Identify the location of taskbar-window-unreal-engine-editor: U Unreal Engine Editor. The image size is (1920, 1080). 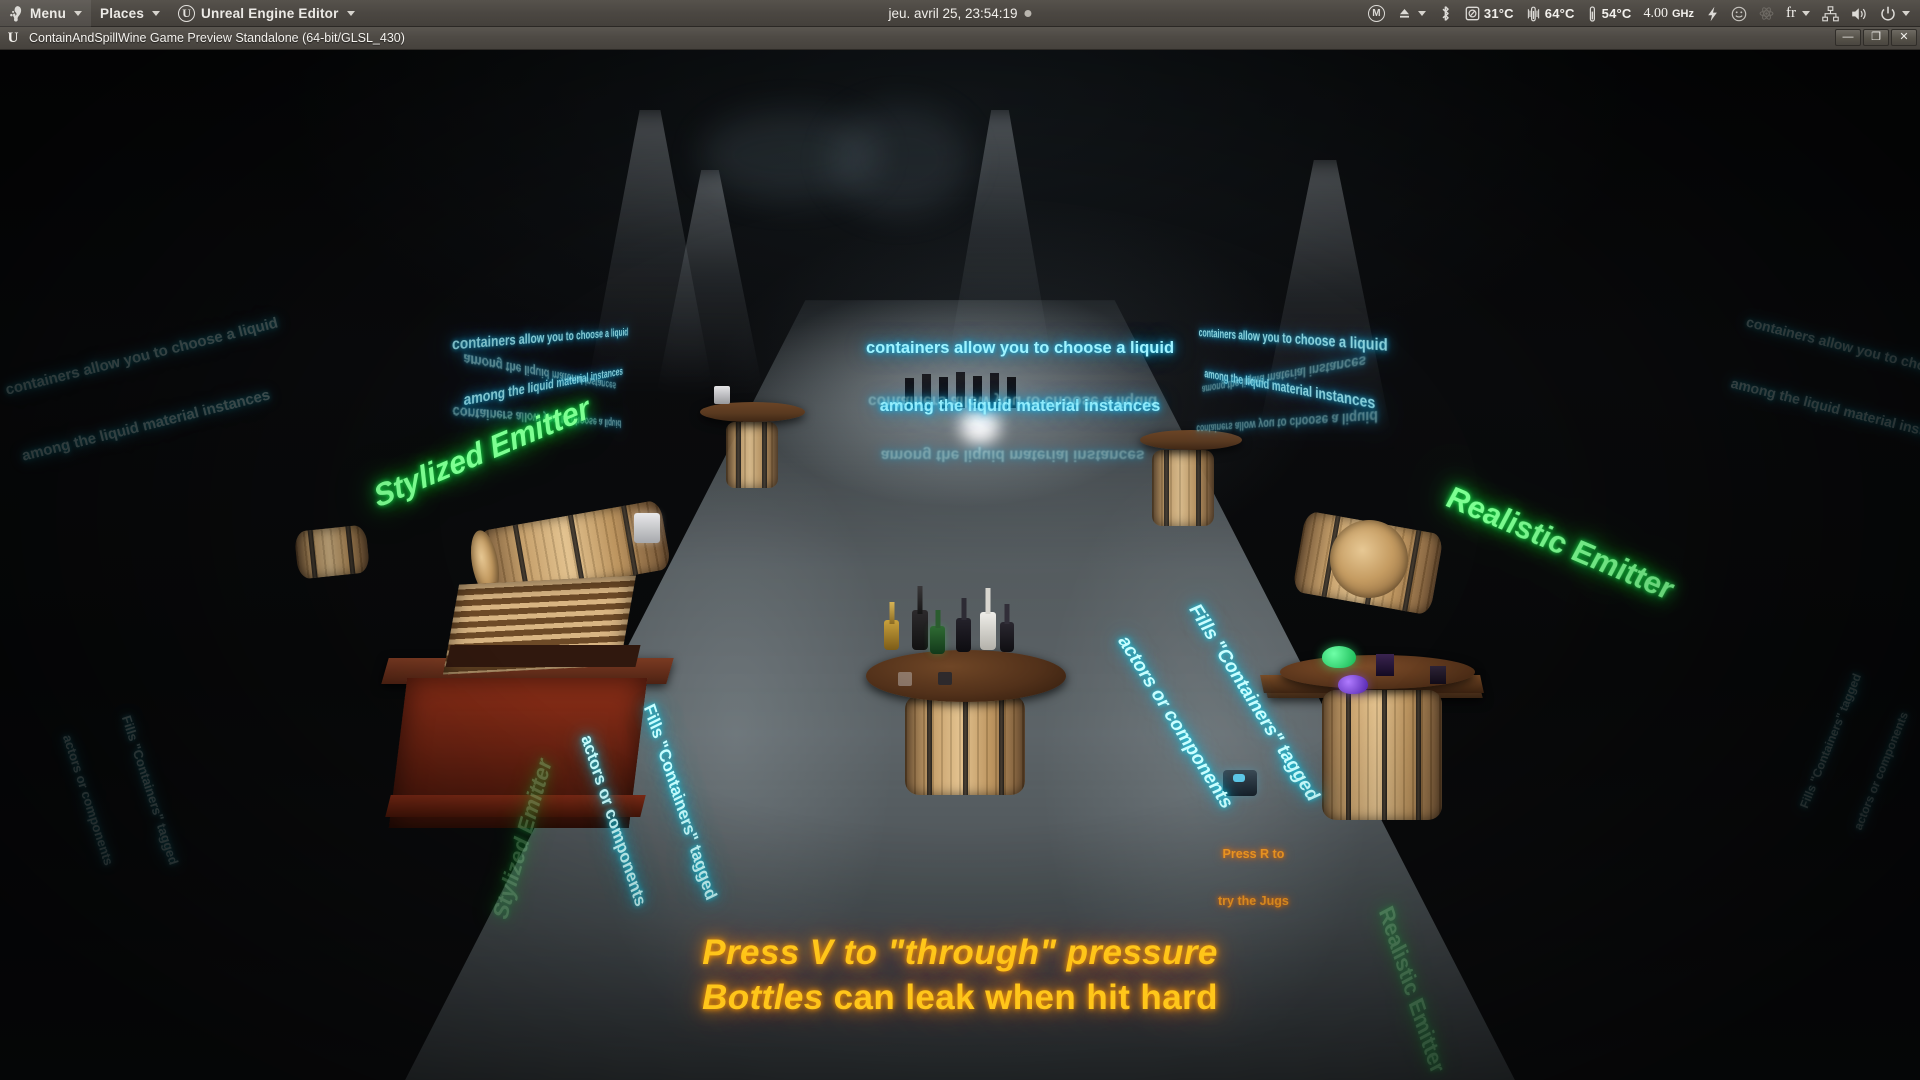
(266, 13).